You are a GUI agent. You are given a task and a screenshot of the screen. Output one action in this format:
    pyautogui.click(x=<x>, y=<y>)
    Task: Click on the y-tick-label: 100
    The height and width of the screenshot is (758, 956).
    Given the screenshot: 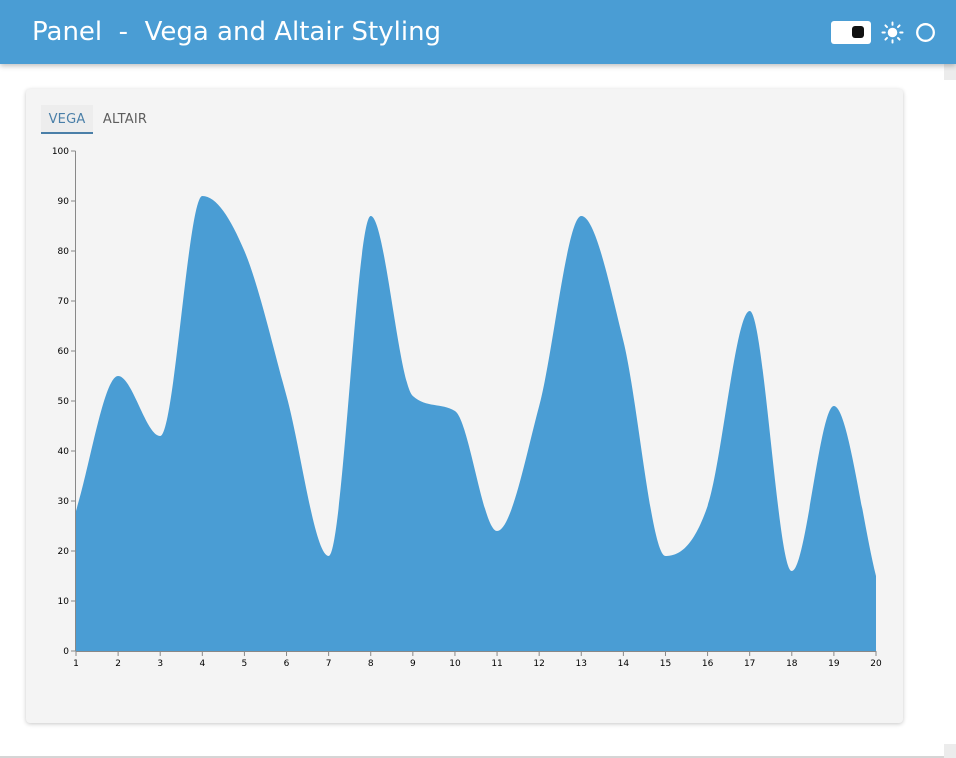 What is the action you would take?
    pyautogui.click(x=60, y=152)
    